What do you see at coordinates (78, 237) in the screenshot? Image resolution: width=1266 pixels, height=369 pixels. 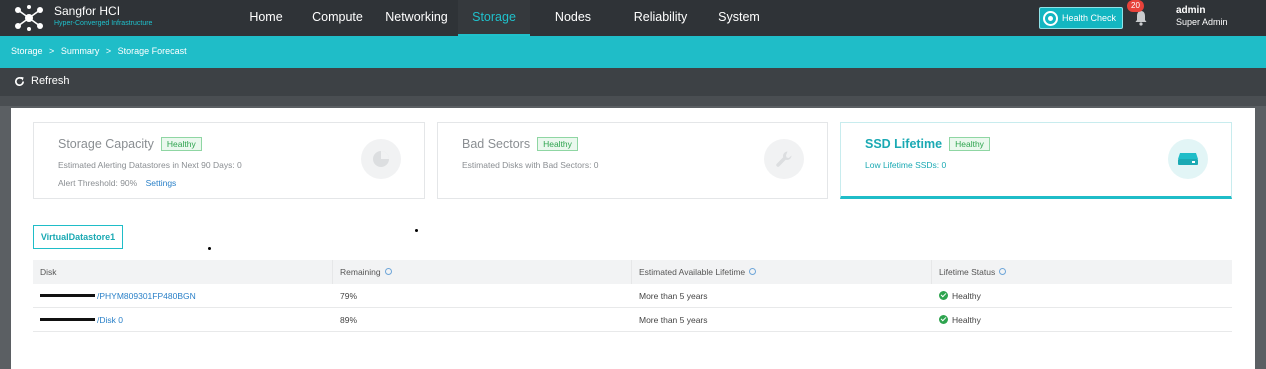 I see `datastore-tab-virtualdatastore1: VirtualDatastore1` at bounding box center [78, 237].